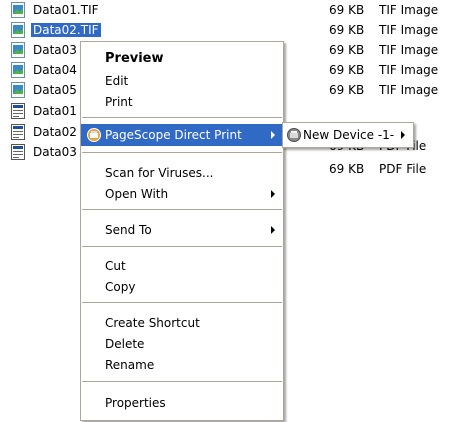  I want to click on menu-item-send-to: Send To, so click(182, 230).